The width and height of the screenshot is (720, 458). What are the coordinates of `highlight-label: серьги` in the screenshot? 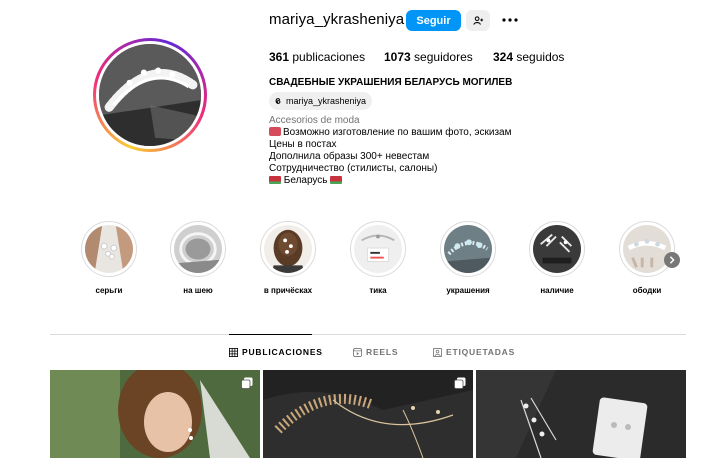 It's located at (109, 290).